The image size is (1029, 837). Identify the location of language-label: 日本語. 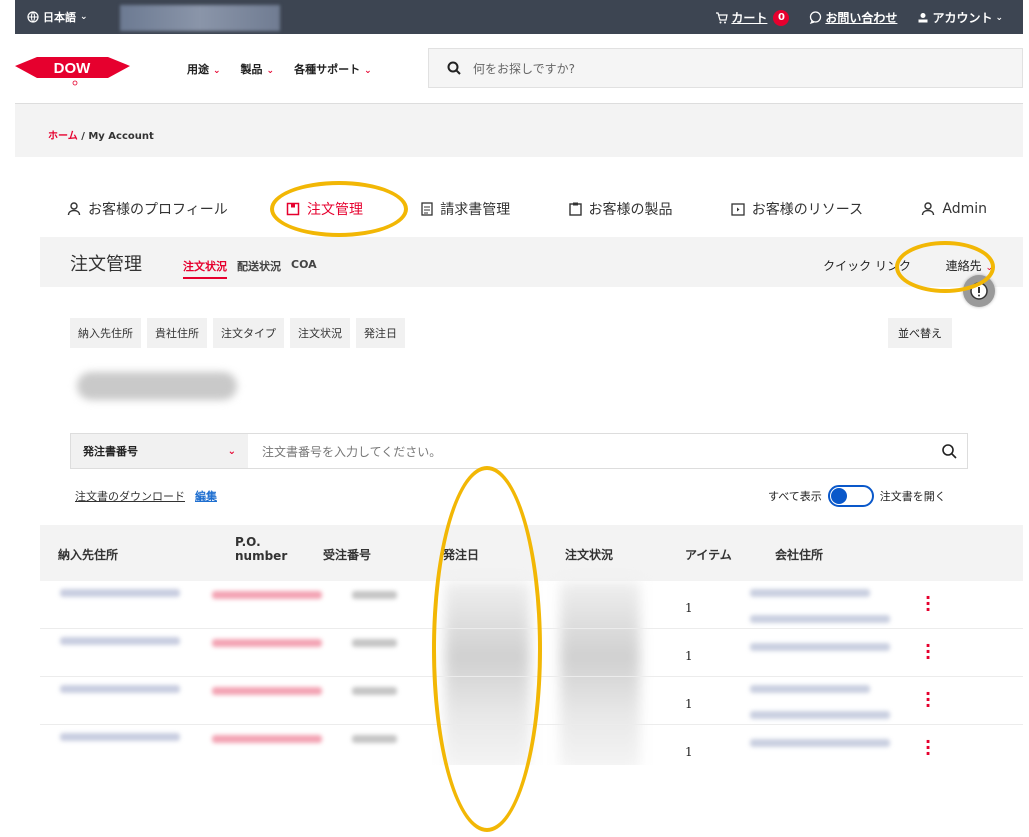
(59, 17).